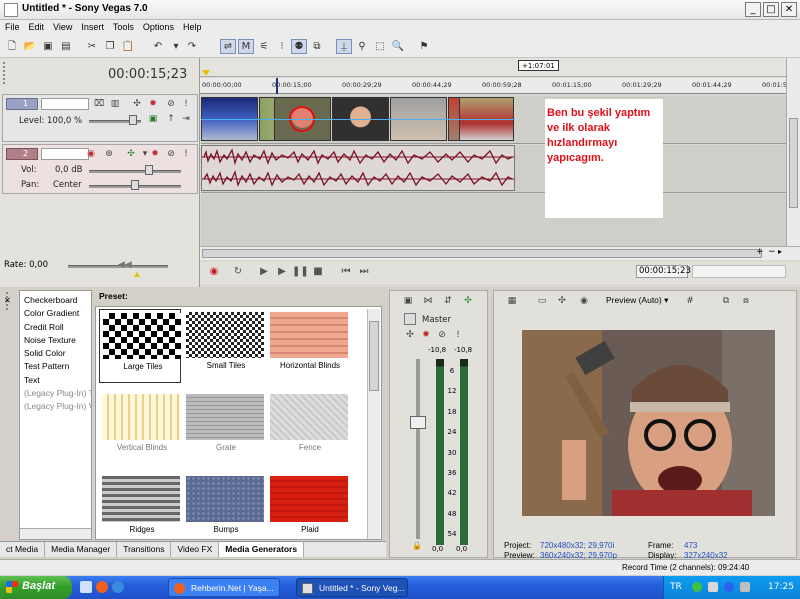 The image size is (800, 599). What do you see at coordinates (140, 510) in the screenshot?
I see `preset-ridges: Ridges` at bounding box center [140, 510].